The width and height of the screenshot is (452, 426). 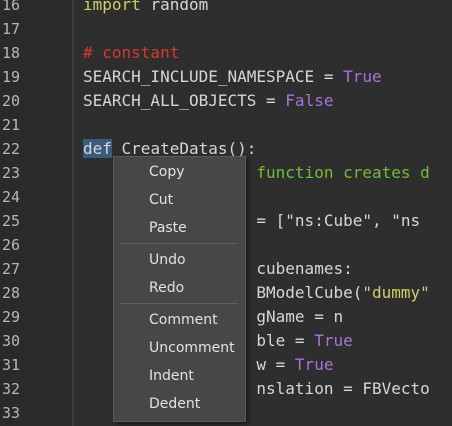 What do you see at coordinates (179, 260) in the screenshot?
I see `menu-item-undo: Undo` at bounding box center [179, 260].